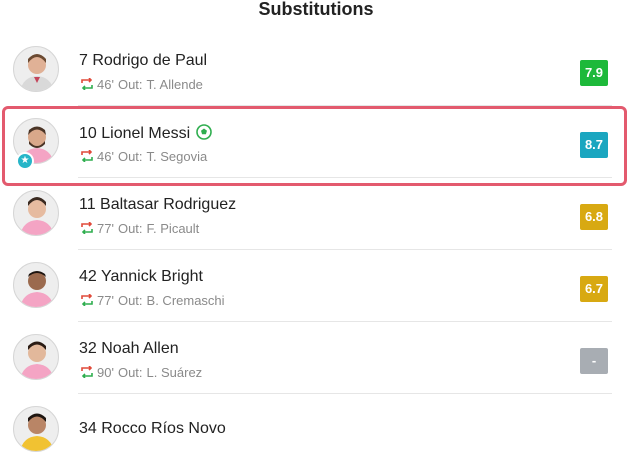 This screenshot has height=461, width=632. What do you see at coordinates (25, 161) in the screenshot?
I see `star-icon: ★` at bounding box center [25, 161].